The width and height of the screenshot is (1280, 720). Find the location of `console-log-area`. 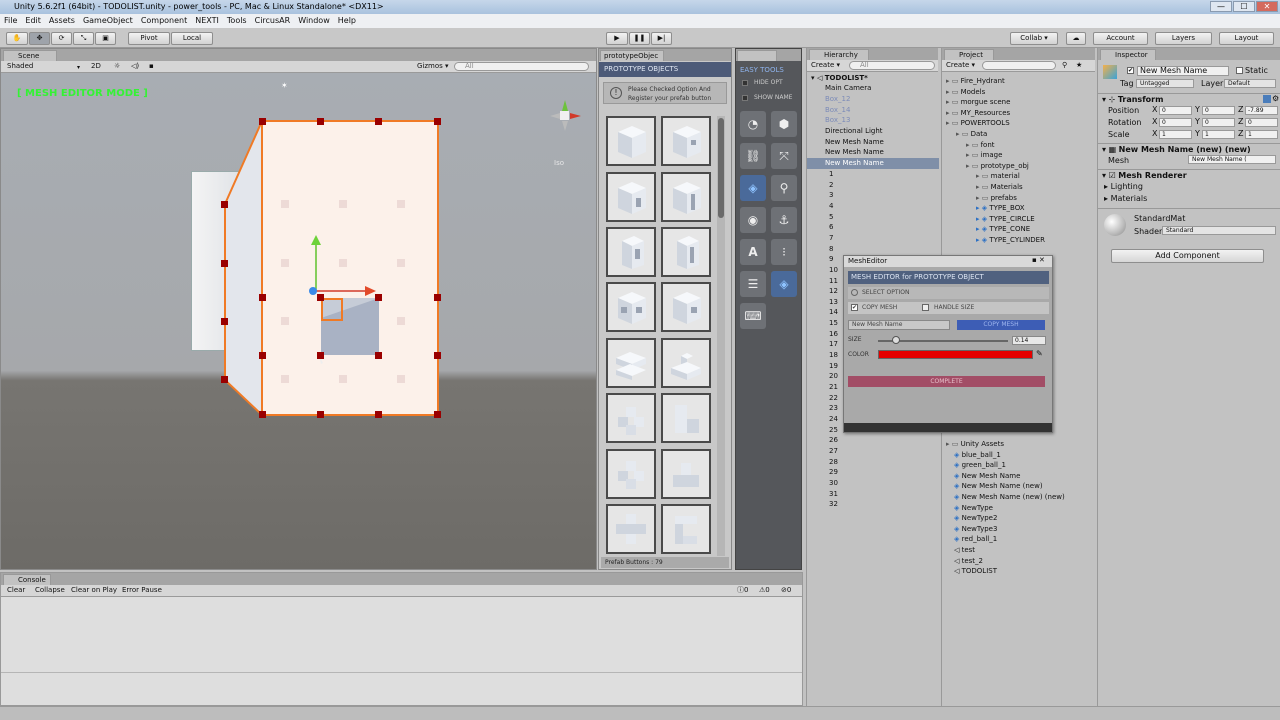

console-log-area is located at coordinates (401, 651).